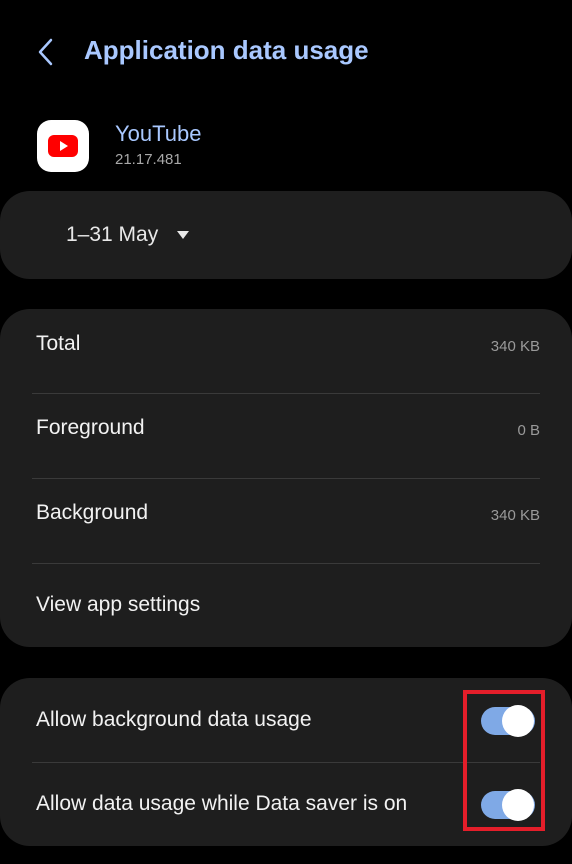  What do you see at coordinates (58, 343) in the screenshot?
I see `row-label: Total` at bounding box center [58, 343].